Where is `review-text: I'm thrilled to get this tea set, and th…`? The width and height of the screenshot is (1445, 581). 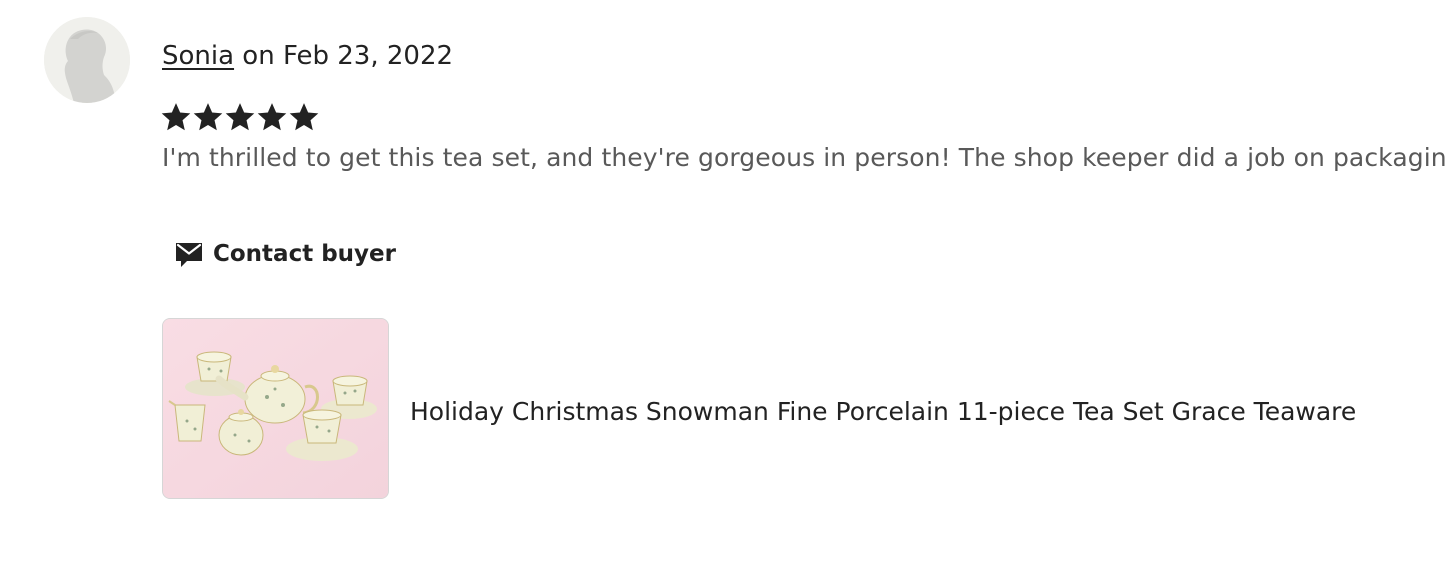
review-text: I'm thrilled to get this tea set, and th… is located at coordinates (803, 157).